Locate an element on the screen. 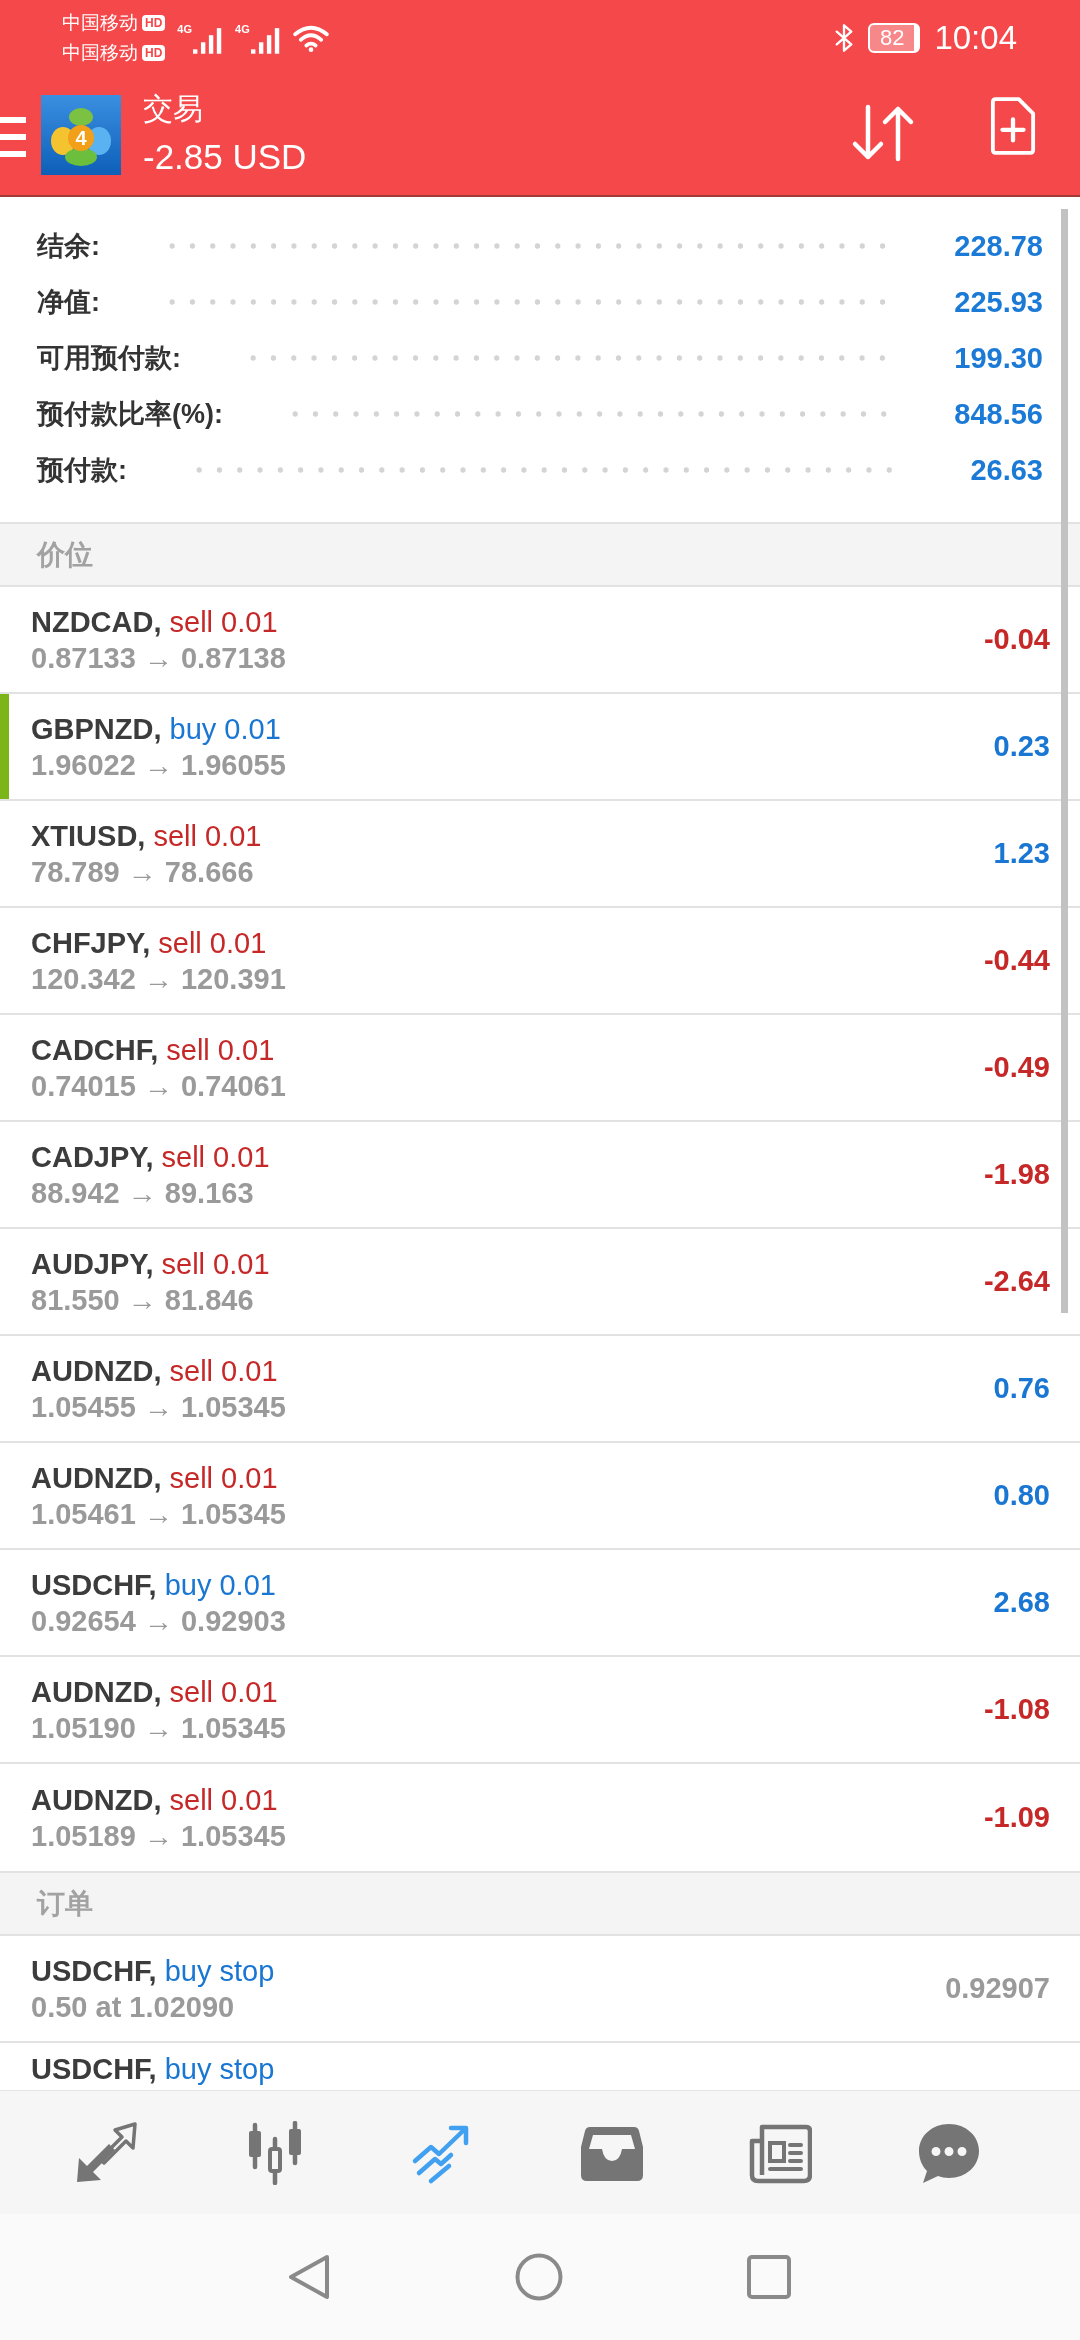 Image resolution: width=1080 pixels, height=2340 pixels. home-icon is located at coordinates (539, 2277).